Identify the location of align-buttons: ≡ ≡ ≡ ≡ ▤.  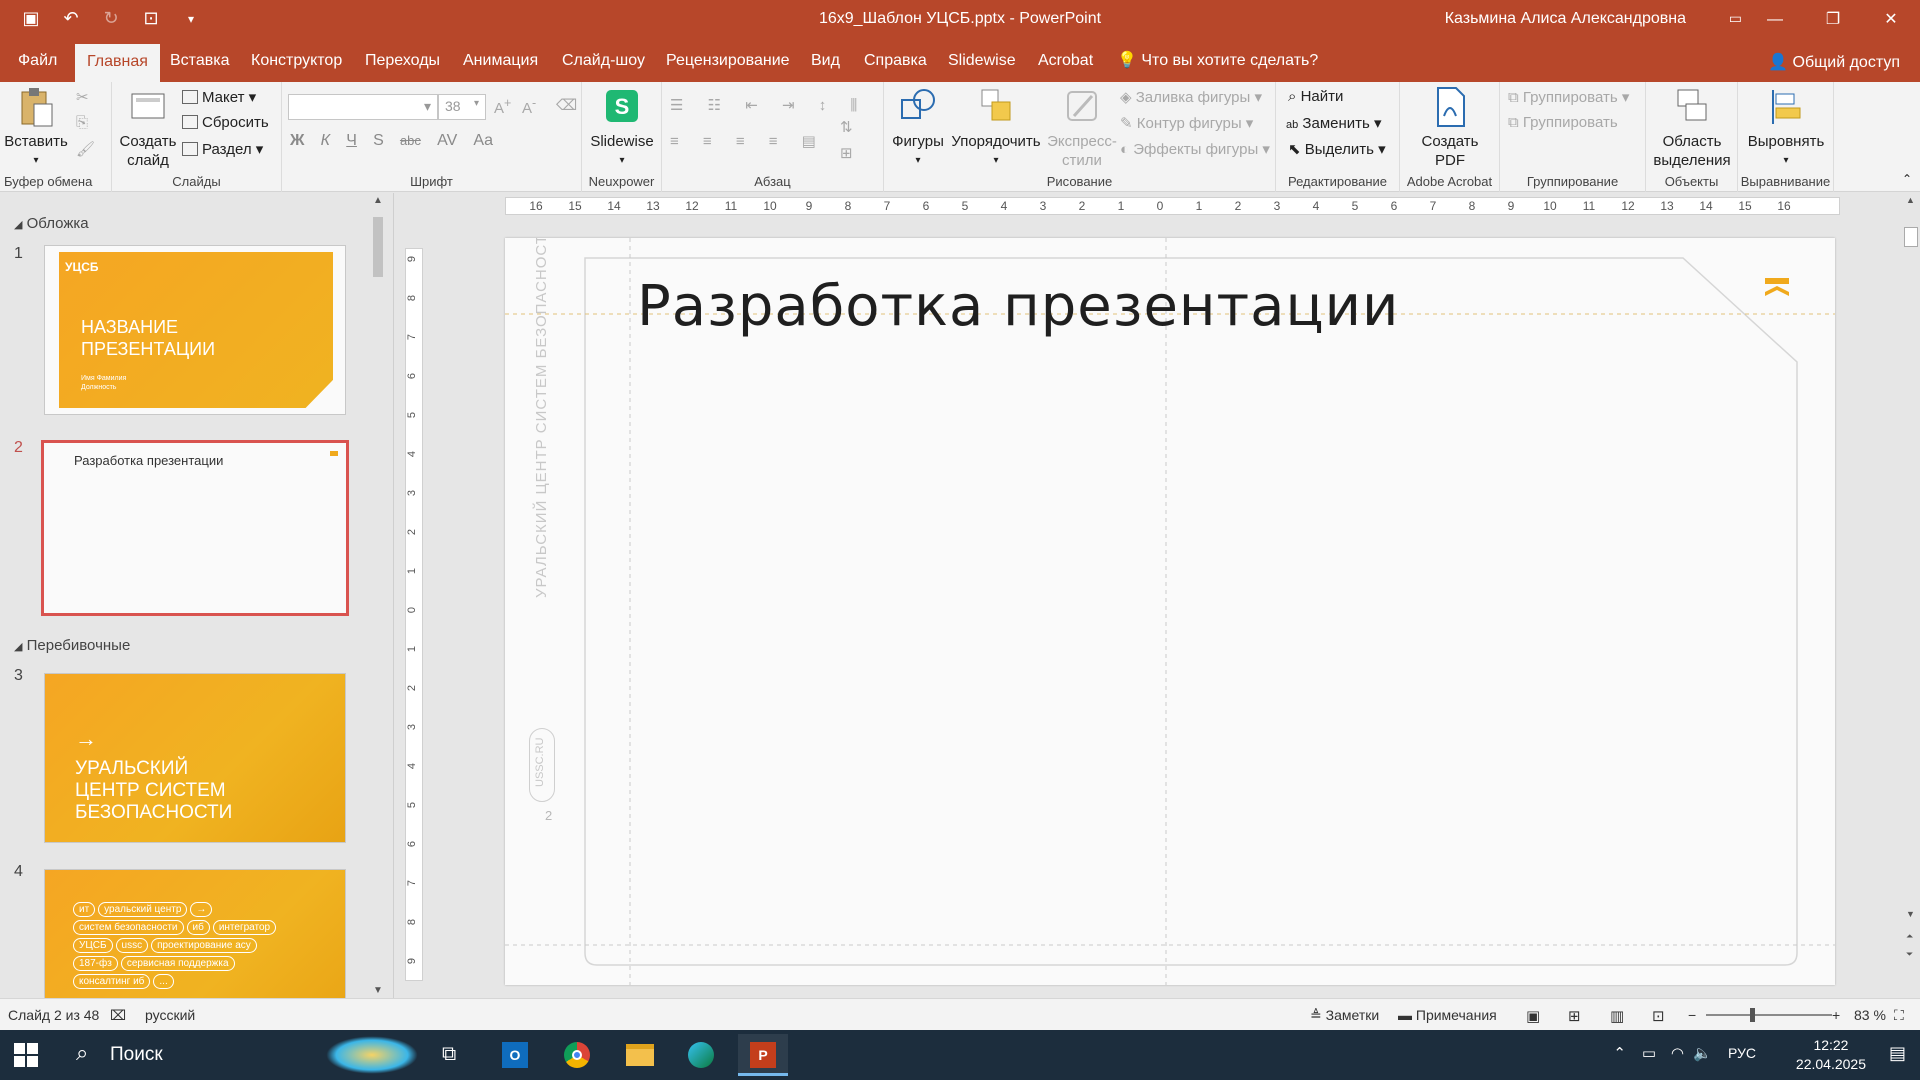
(748, 141).